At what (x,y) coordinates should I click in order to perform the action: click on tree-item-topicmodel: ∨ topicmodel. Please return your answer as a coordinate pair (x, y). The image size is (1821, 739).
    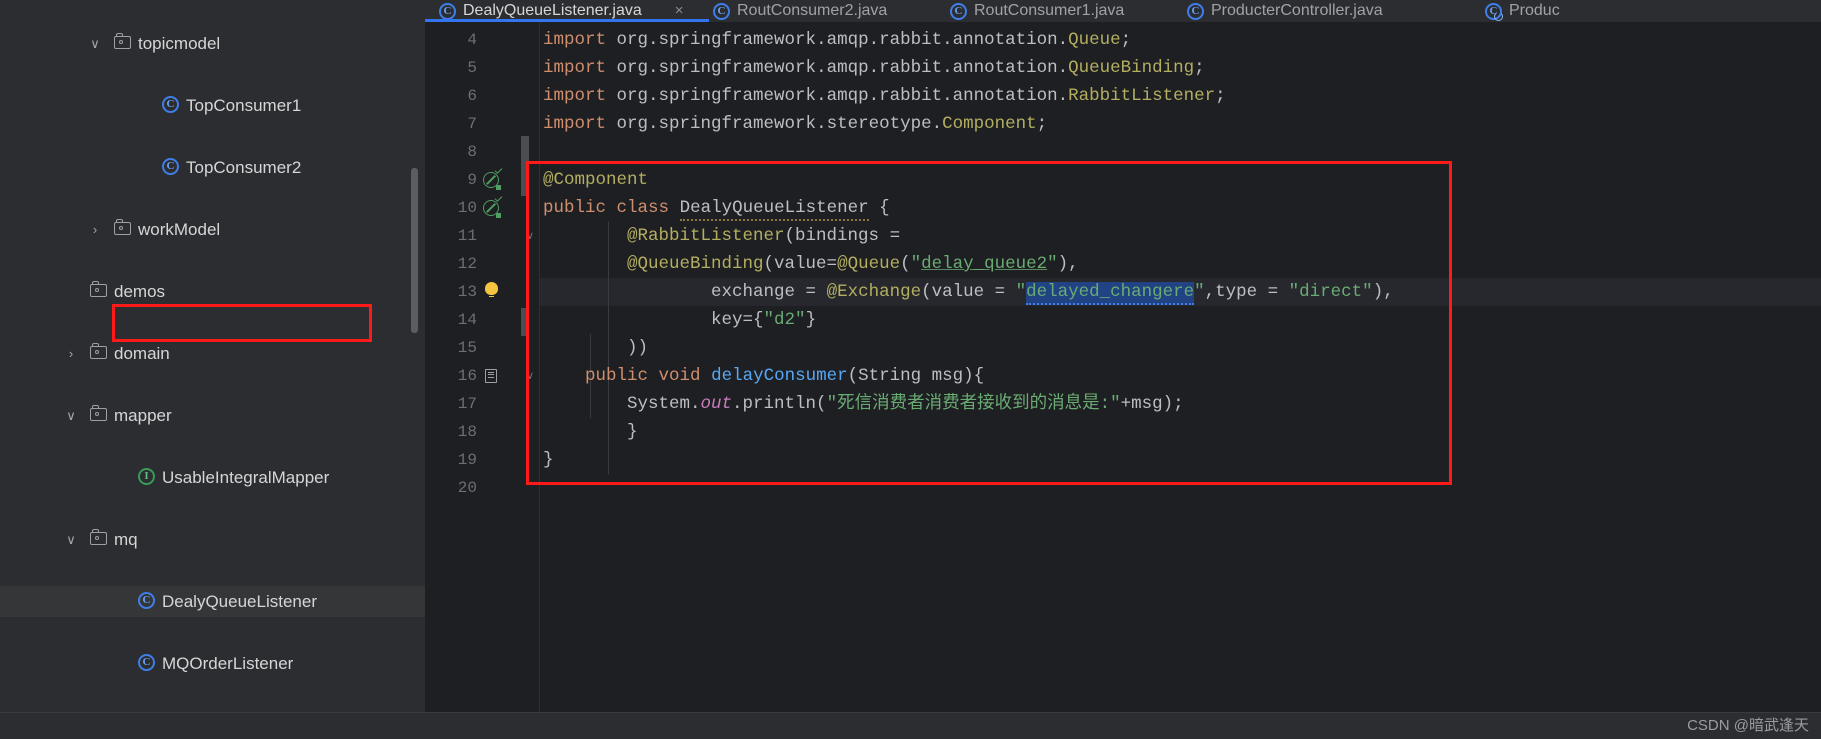
    Looking at the image, I should click on (212, 43).